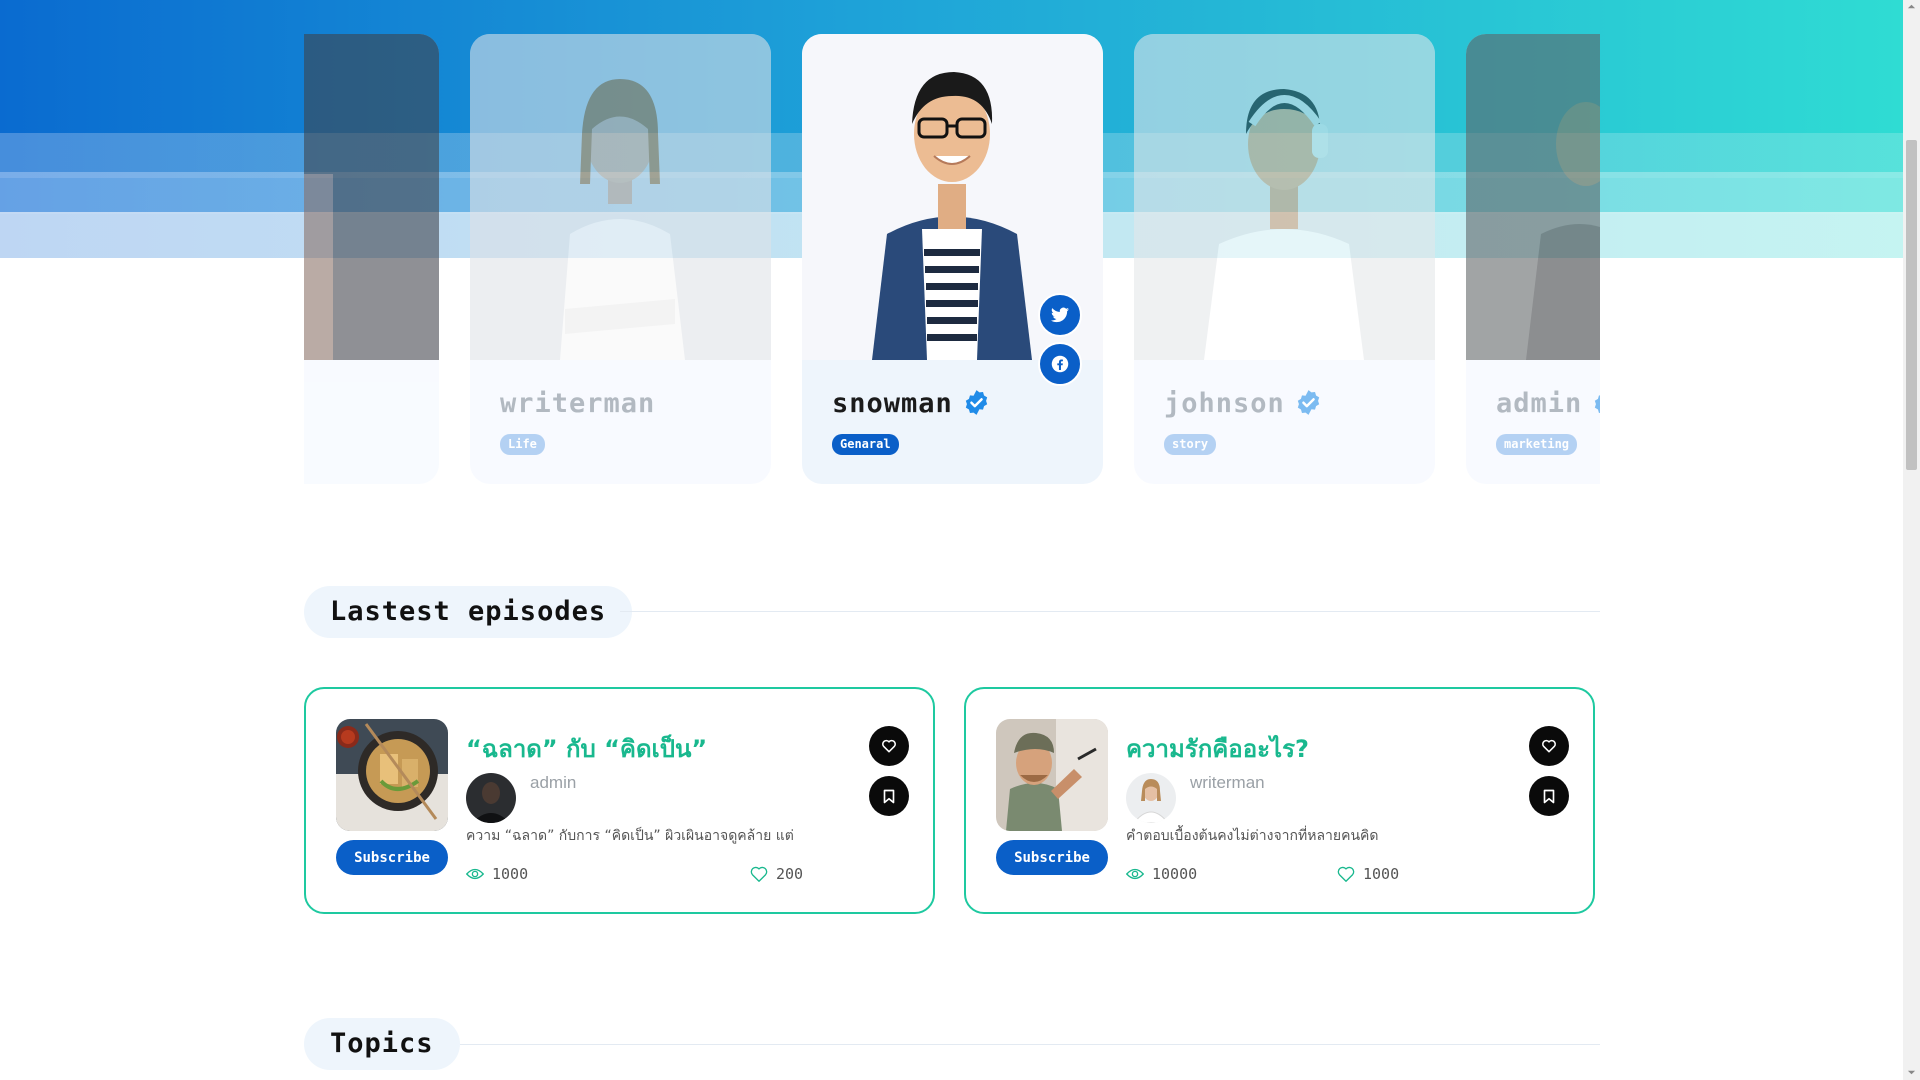 Image resolution: width=1920 pixels, height=1080 pixels. What do you see at coordinates (1175, 874) in the screenshot?
I see `views-count: 10000` at bounding box center [1175, 874].